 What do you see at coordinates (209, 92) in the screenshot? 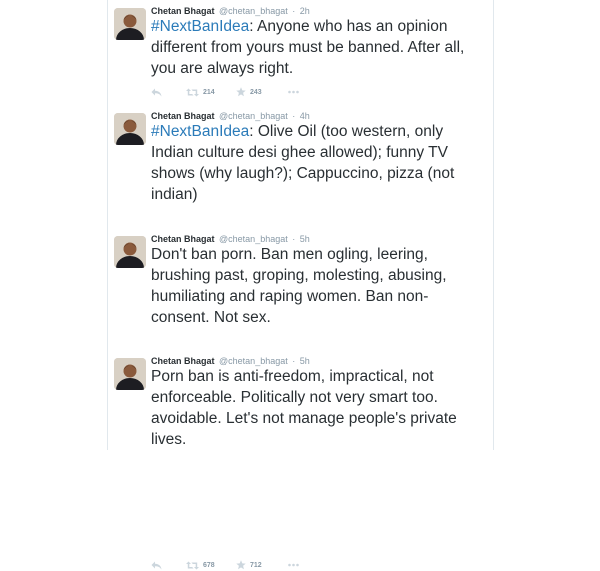
I see `retweet-count: 214` at bounding box center [209, 92].